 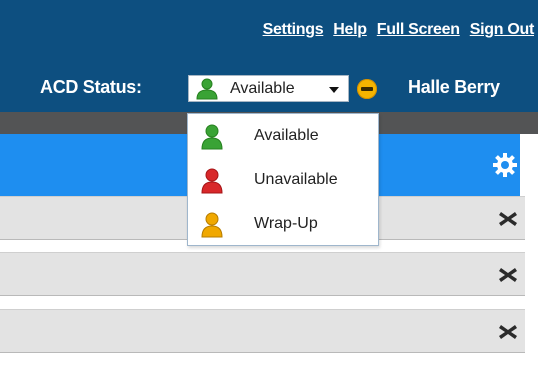 I want to click on help-link: Help, so click(x=350, y=30).